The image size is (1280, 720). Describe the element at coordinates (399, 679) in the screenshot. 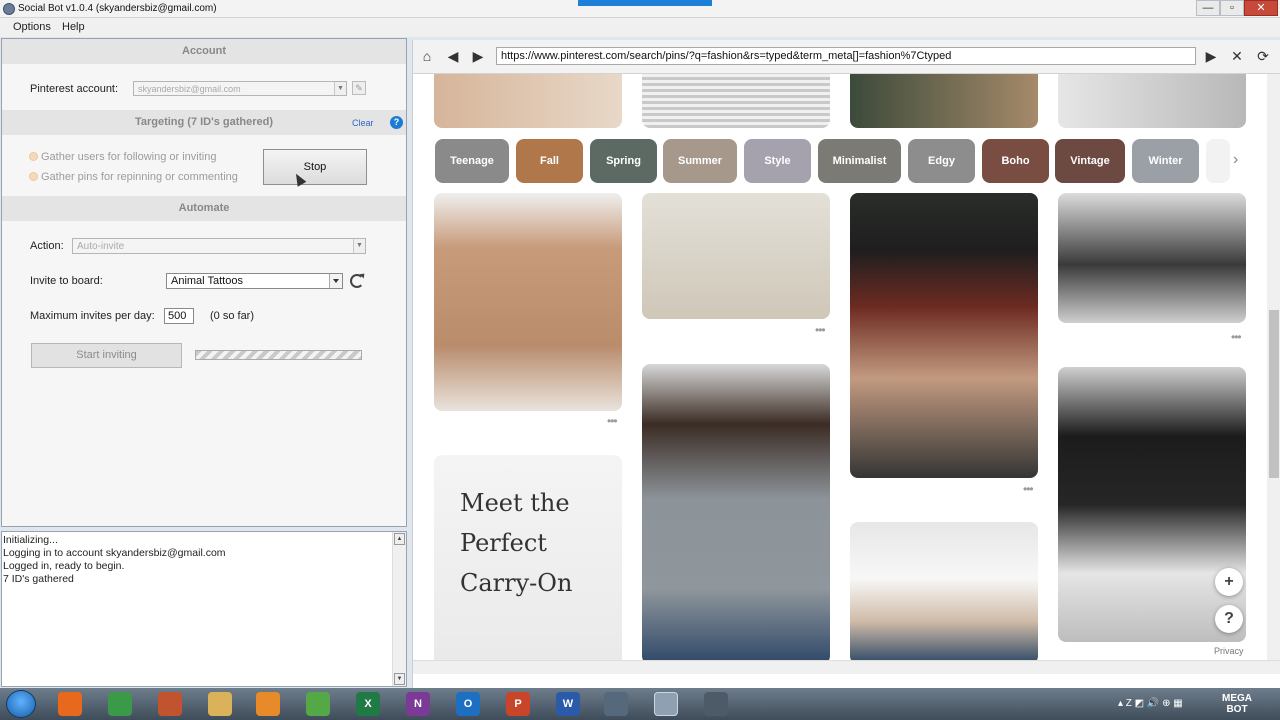

I see `scroll-down-icon: ▼` at that location.